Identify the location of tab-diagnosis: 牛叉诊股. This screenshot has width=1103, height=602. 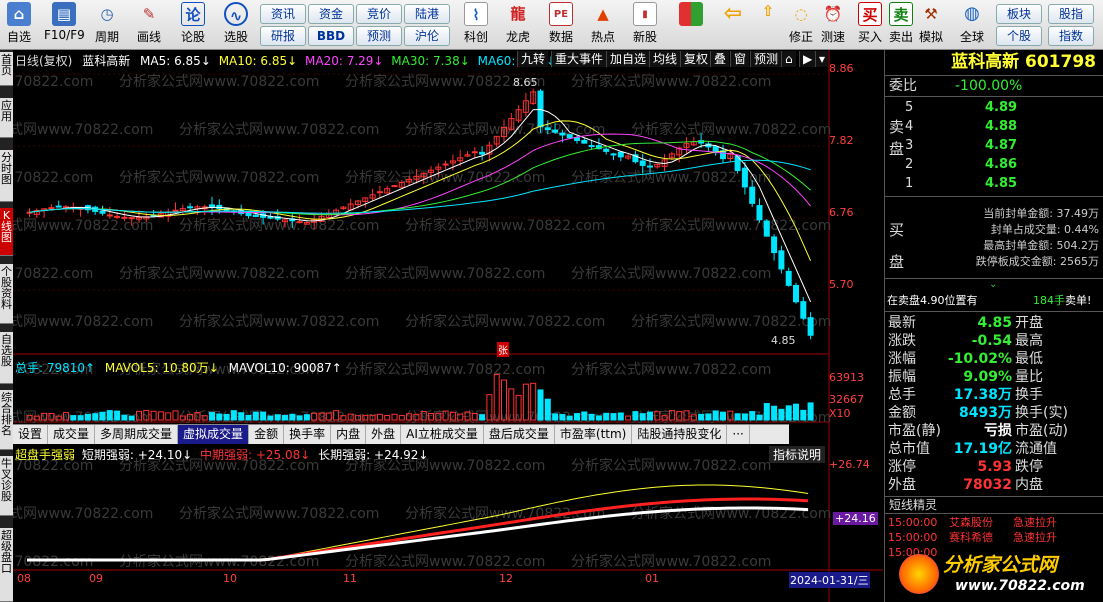
(6, 486).